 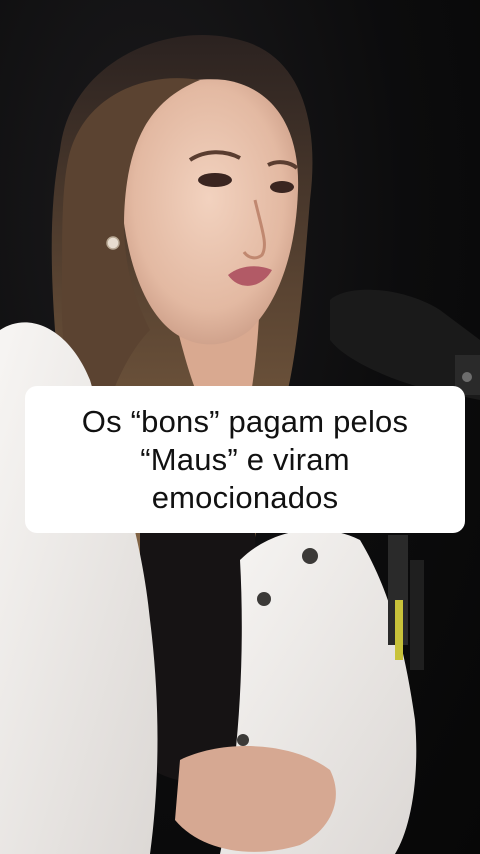 What do you see at coordinates (255, 799) in the screenshot?
I see `hand` at bounding box center [255, 799].